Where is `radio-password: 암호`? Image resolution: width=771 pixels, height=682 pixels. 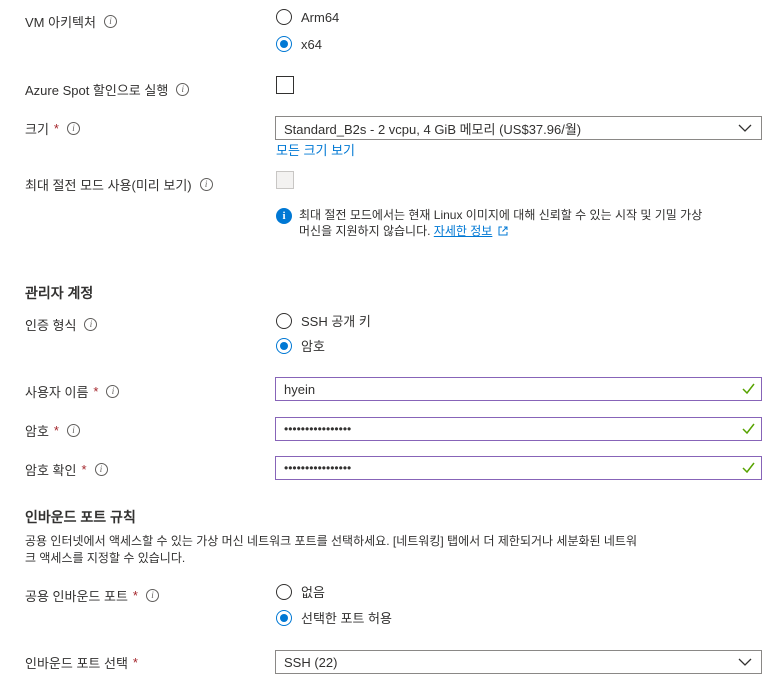 radio-password: 암호 is located at coordinates (300, 345).